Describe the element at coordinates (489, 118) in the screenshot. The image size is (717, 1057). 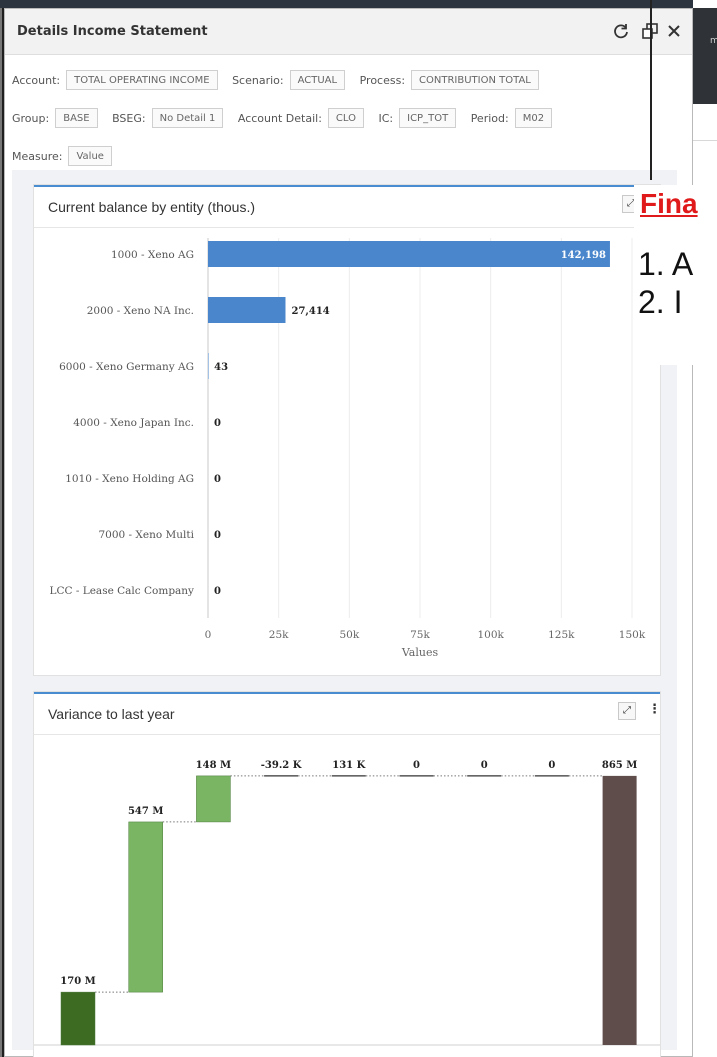
I see `filter-label-period: Period:` at that location.